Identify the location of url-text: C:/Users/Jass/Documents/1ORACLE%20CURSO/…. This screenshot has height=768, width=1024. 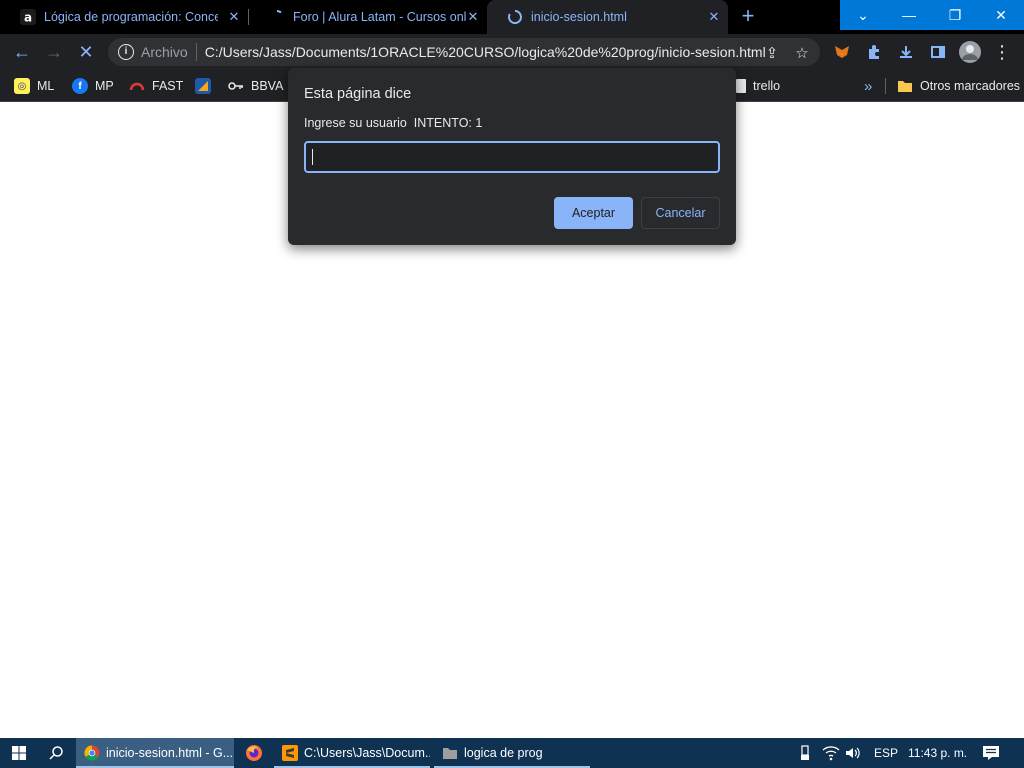
(485, 52).